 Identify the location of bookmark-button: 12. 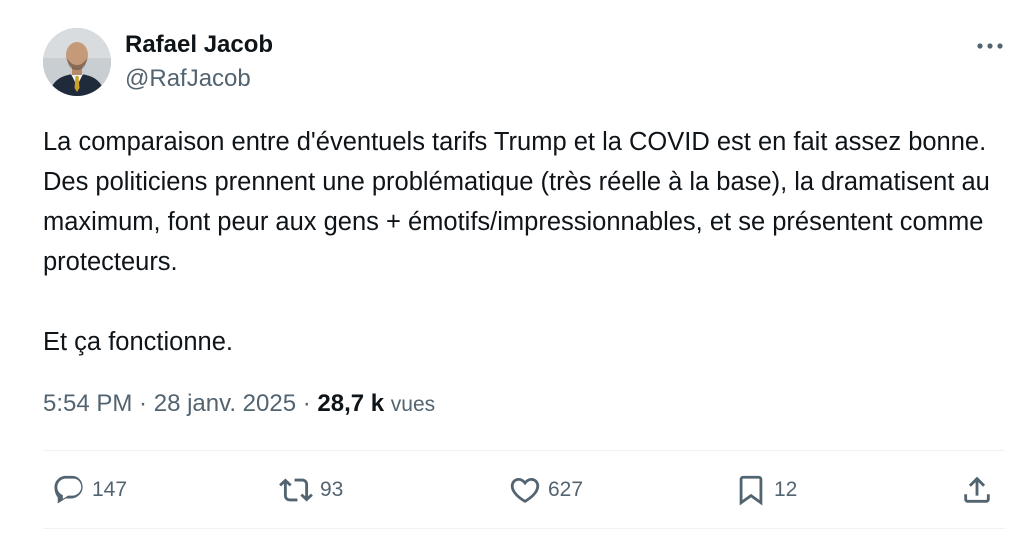
(765, 490).